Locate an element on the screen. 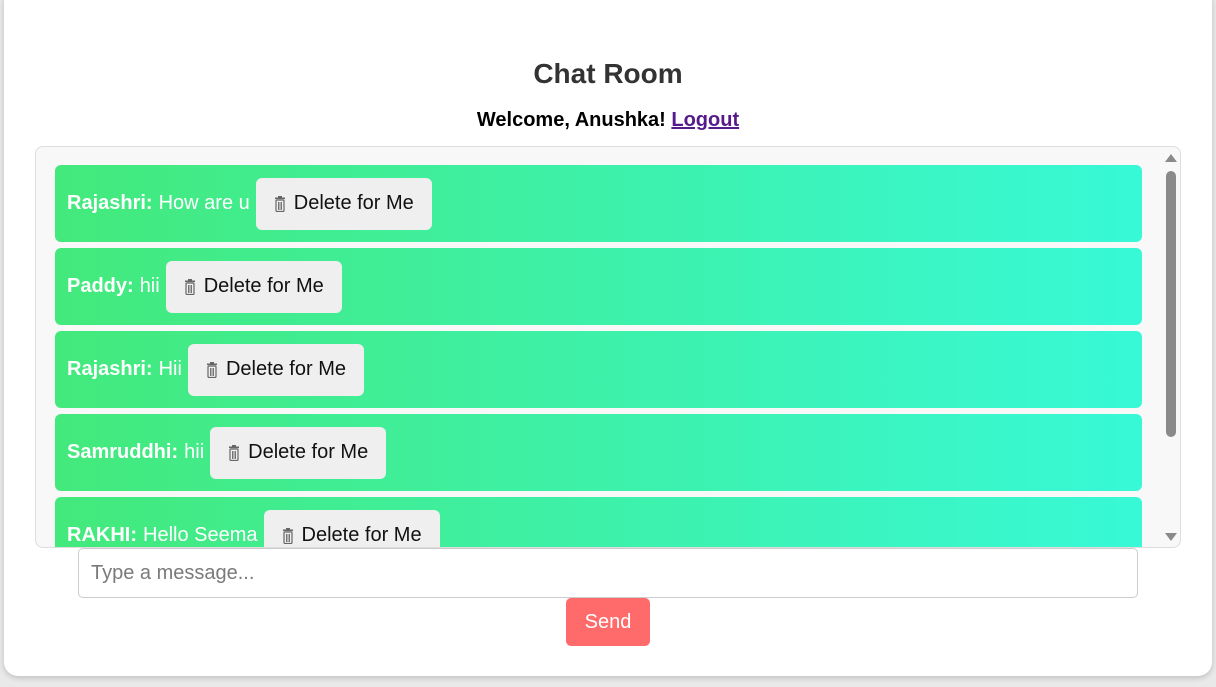  message-text: How are u is located at coordinates (204, 203).